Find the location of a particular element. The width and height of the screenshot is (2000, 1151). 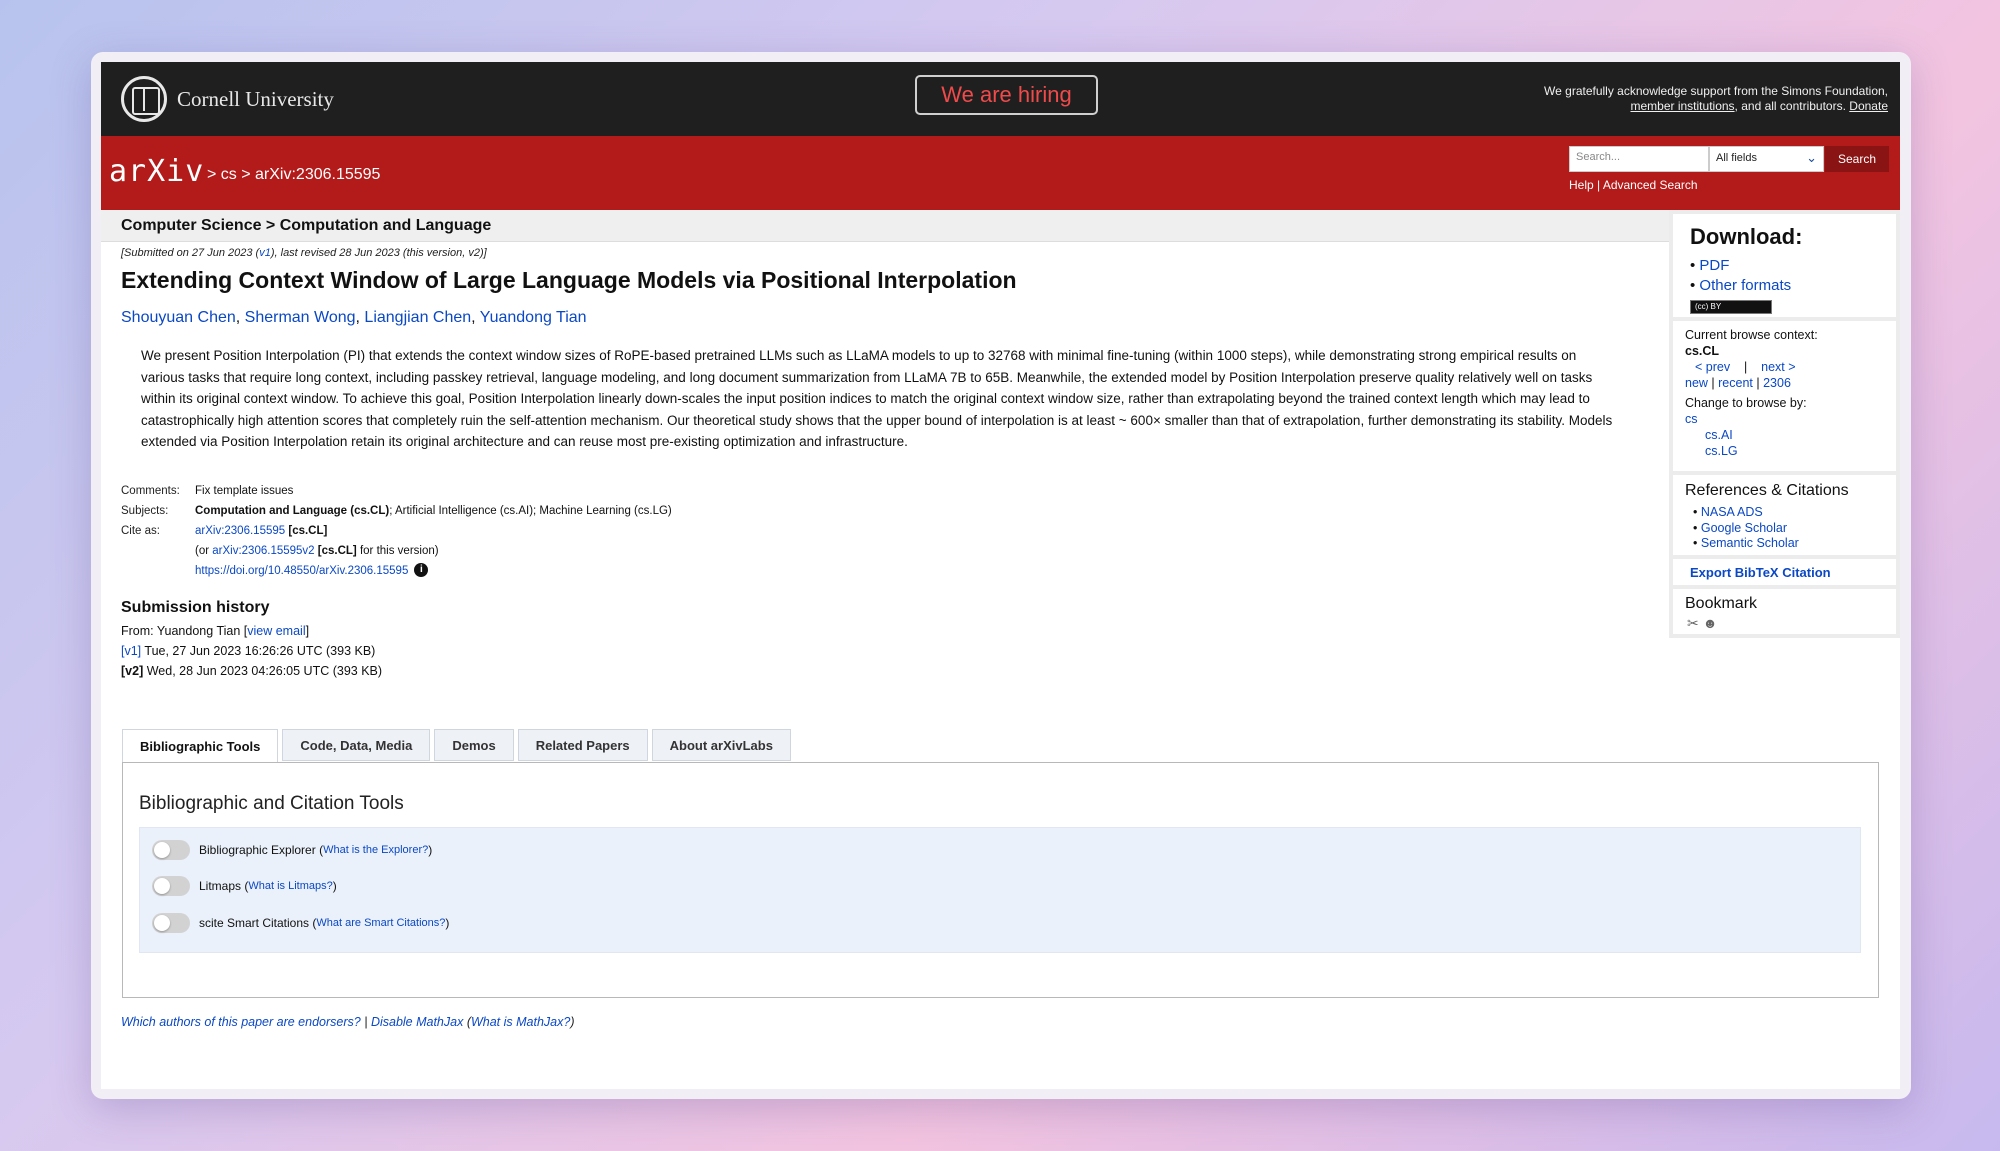

bibtex-box: Export BibTeX Citation is located at coordinates (1784, 572).